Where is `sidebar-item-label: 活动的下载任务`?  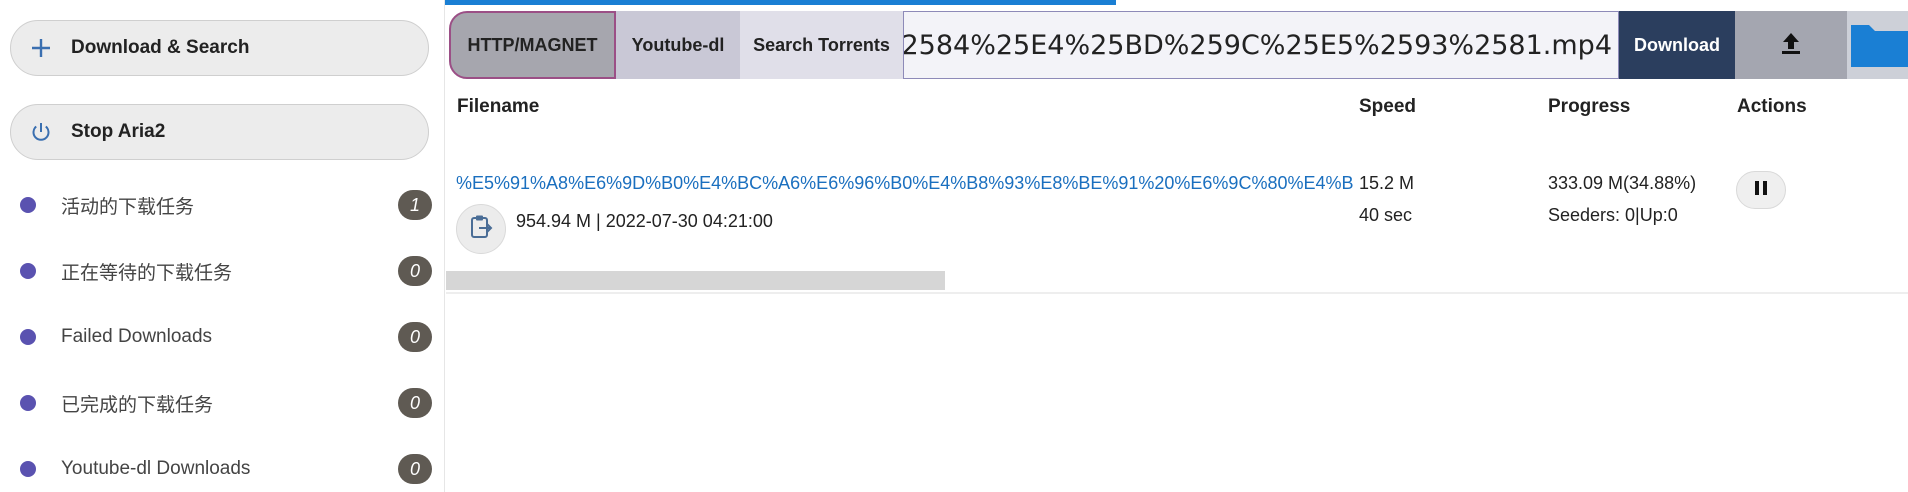
sidebar-item-label: 活动的下载任务 is located at coordinates (128, 207).